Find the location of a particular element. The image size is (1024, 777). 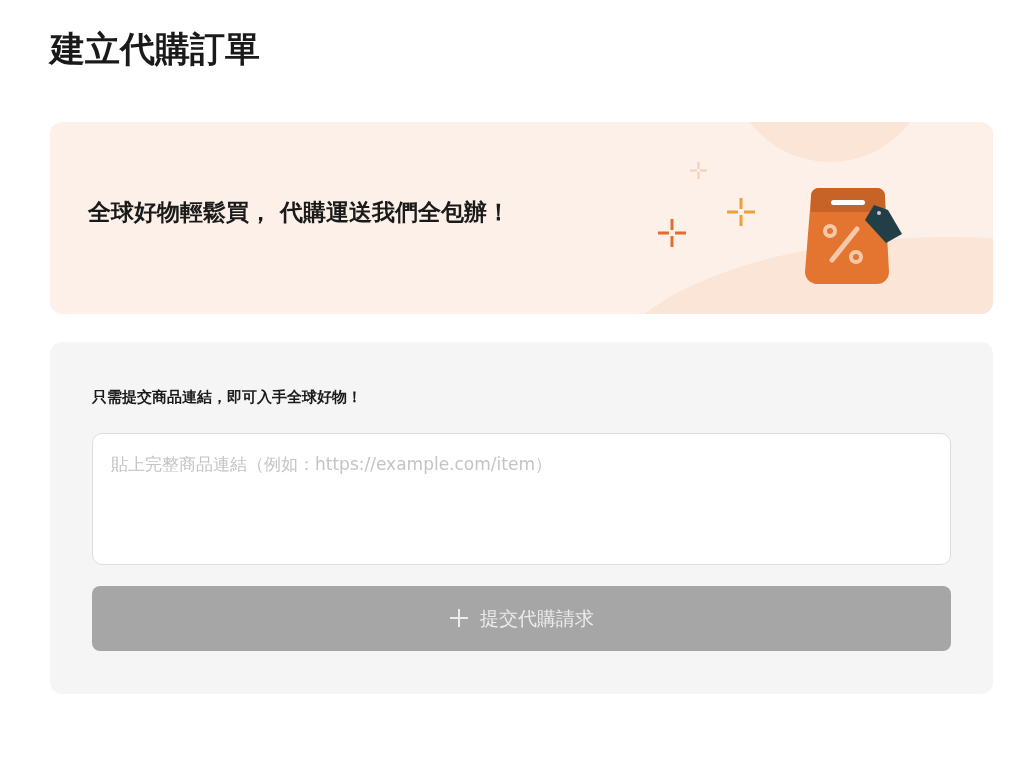

shopping-bag-icon is located at coordinates (854, 236).